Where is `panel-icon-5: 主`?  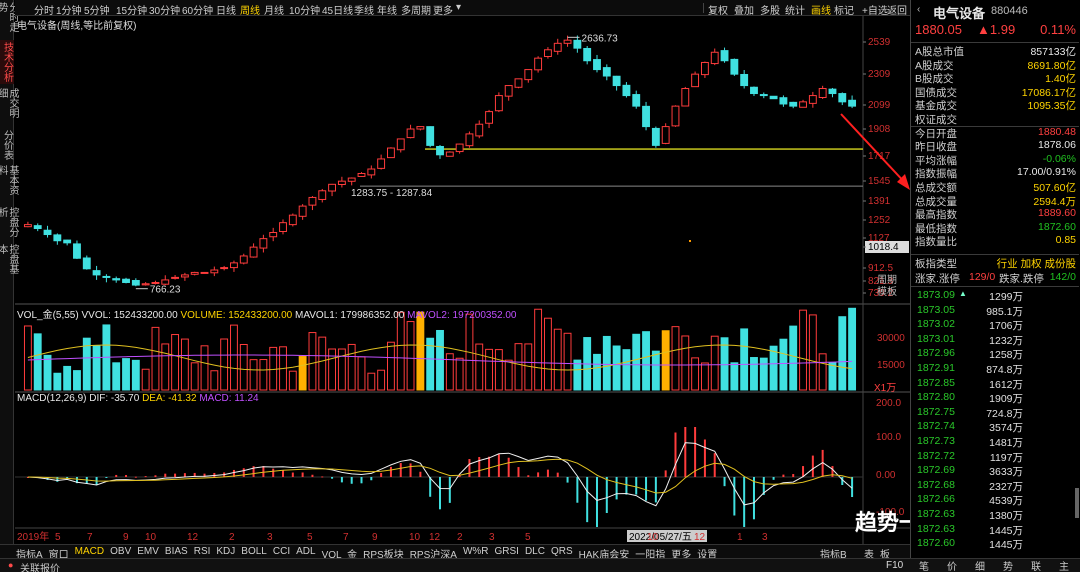
panel-icon-5: 主 is located at coordinates (1064, 565).